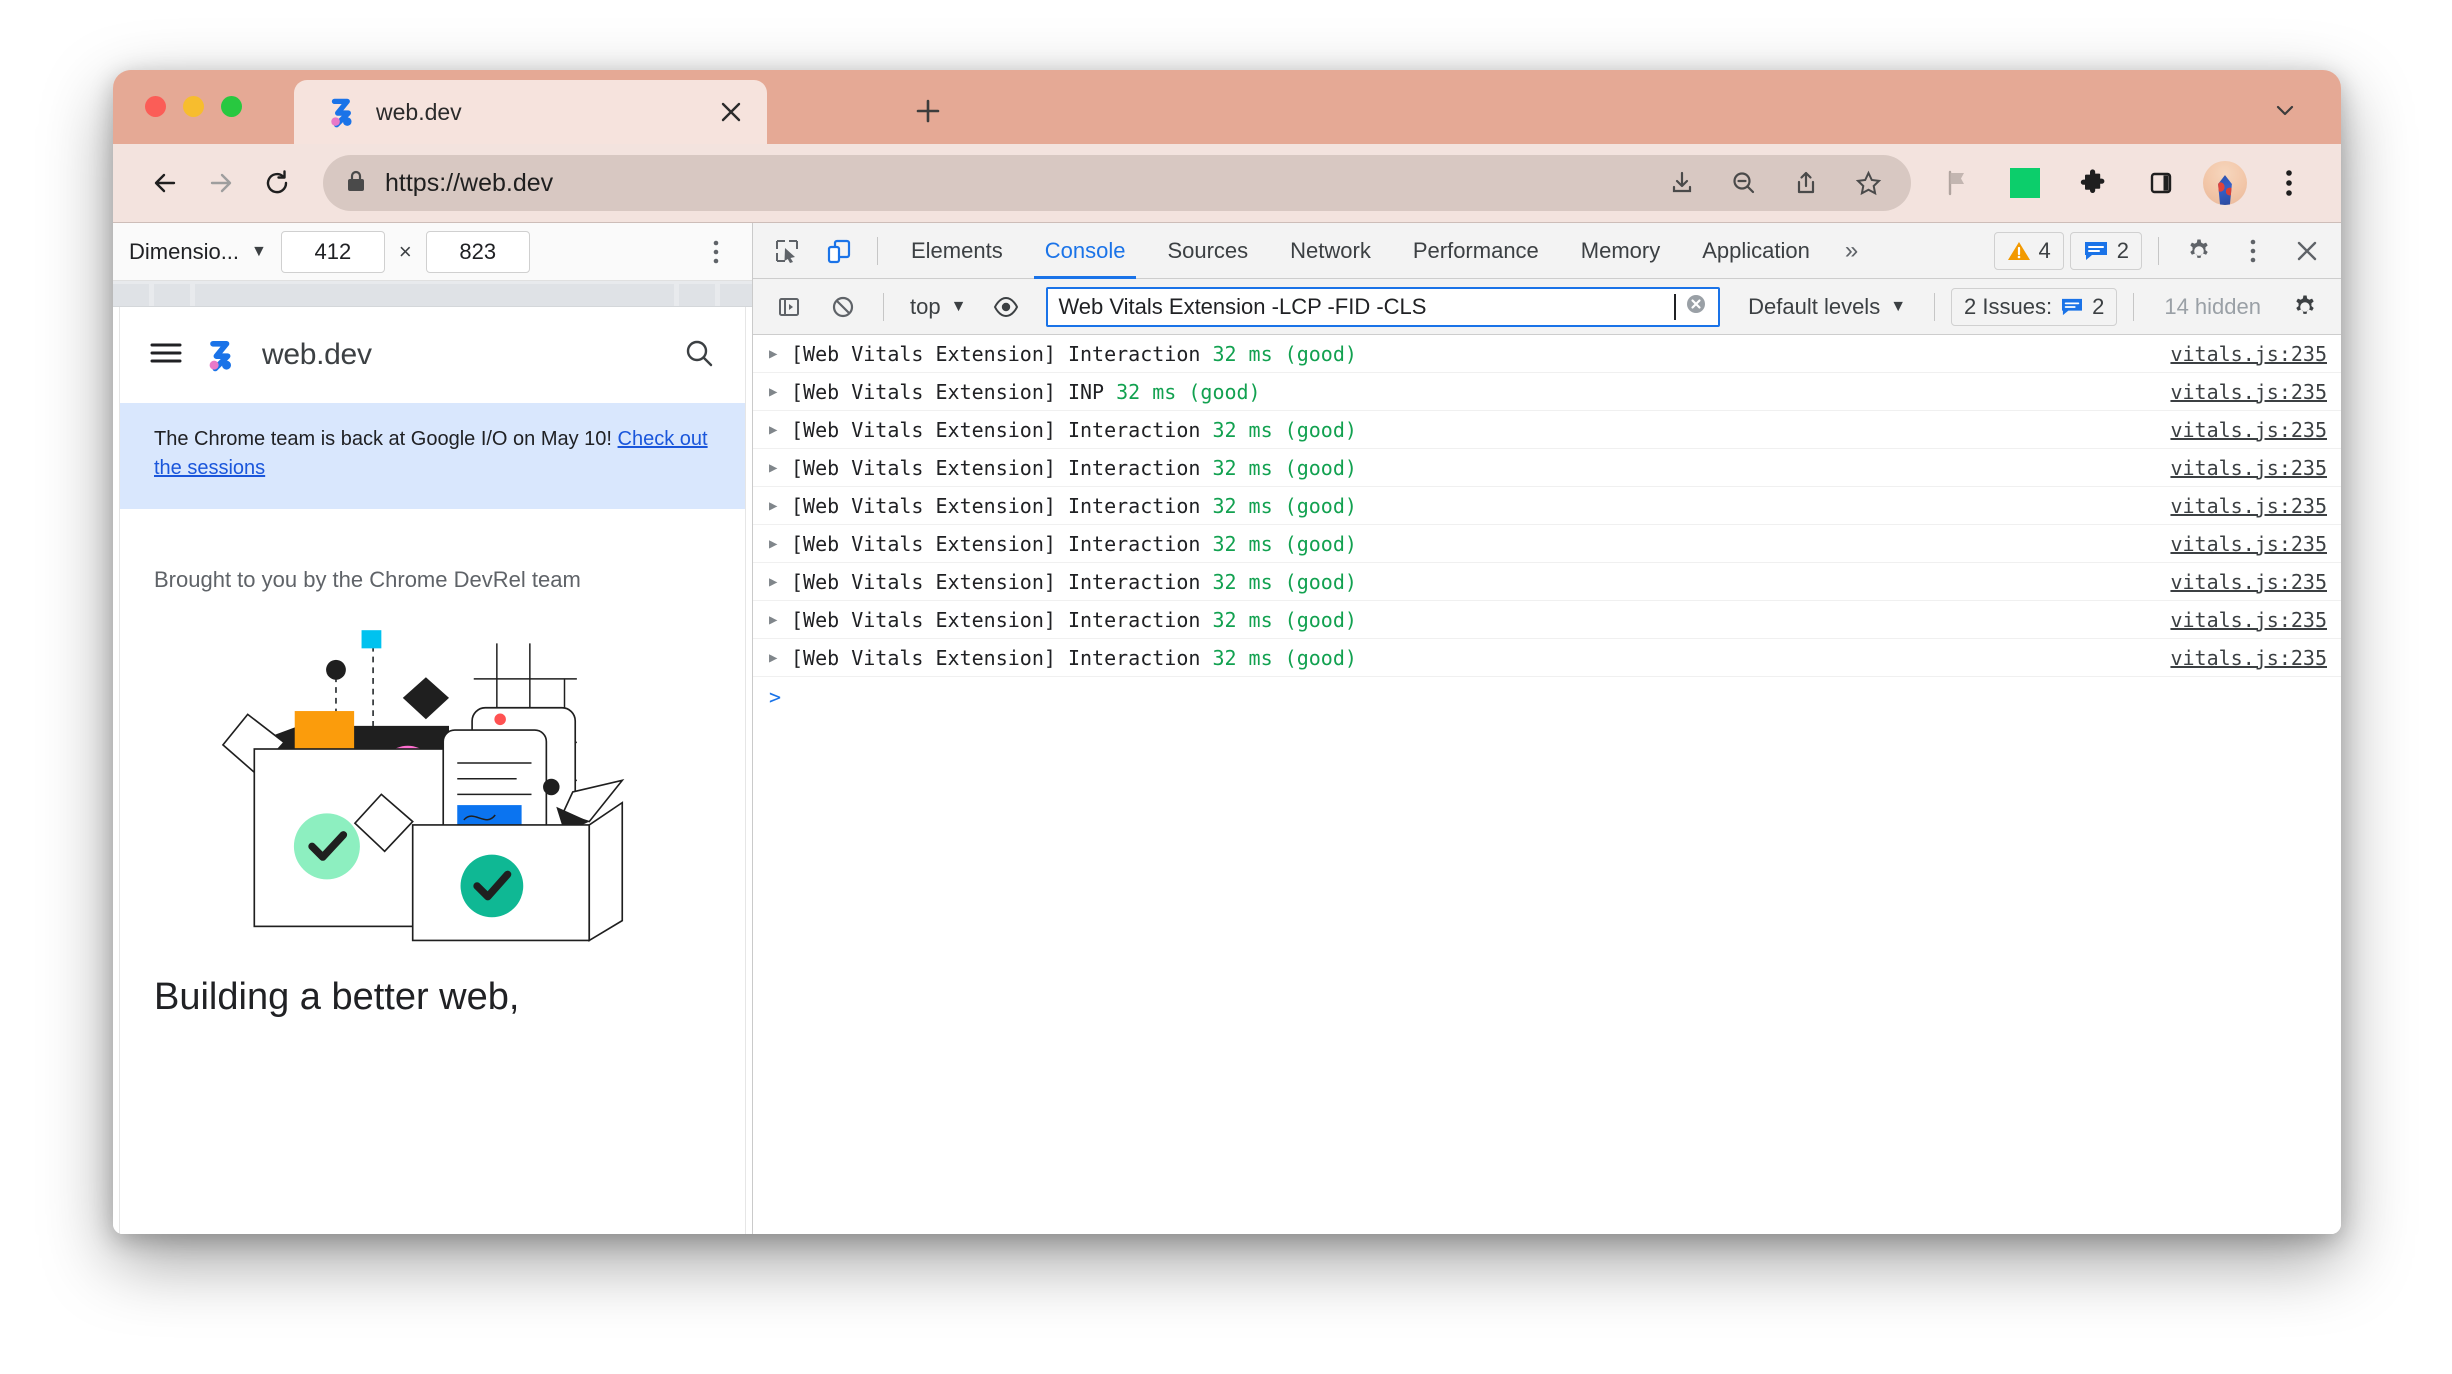 This screenshot has height=1374, width=2452. Describe the element at coordinates (2161, 183) in the screenshot. I see `side-panel-icon` at that location.